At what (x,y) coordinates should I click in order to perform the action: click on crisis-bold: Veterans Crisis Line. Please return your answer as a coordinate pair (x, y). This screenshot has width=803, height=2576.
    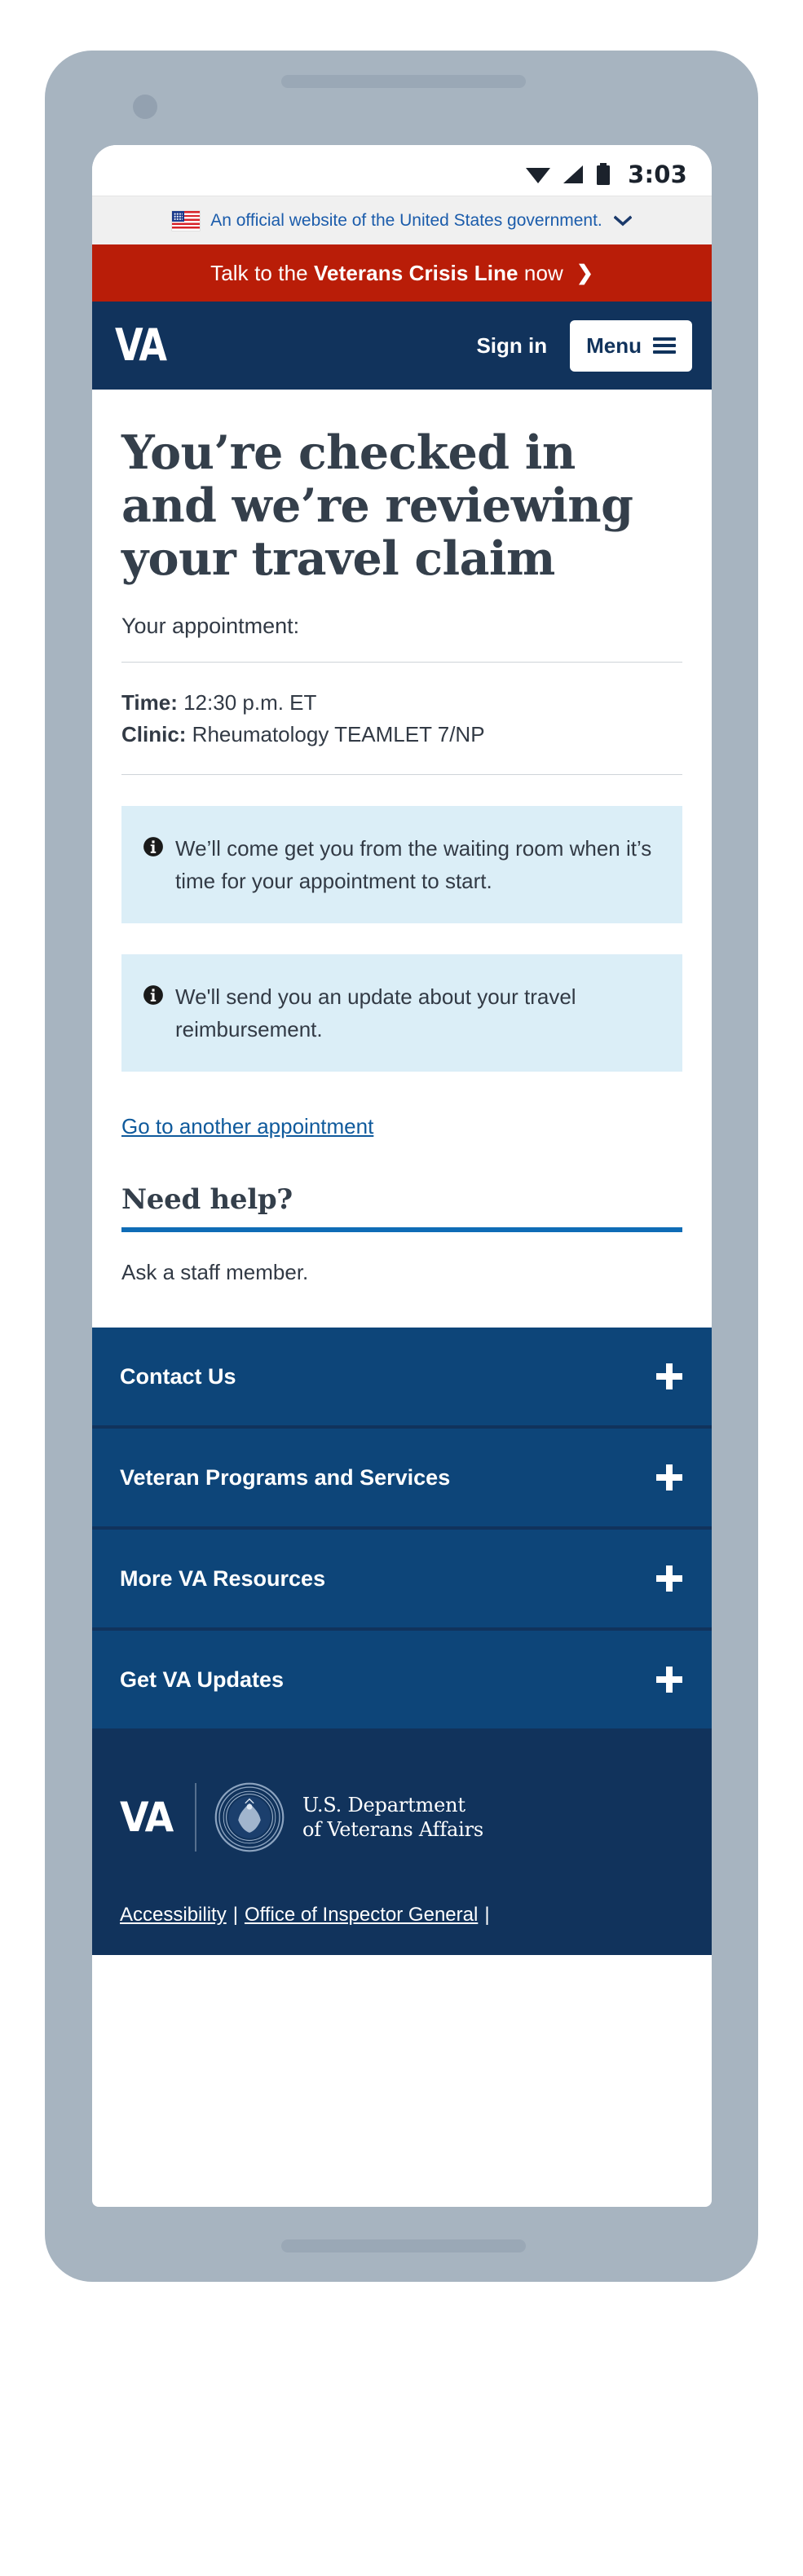
    Looking at the image, I should click on (416, 272).